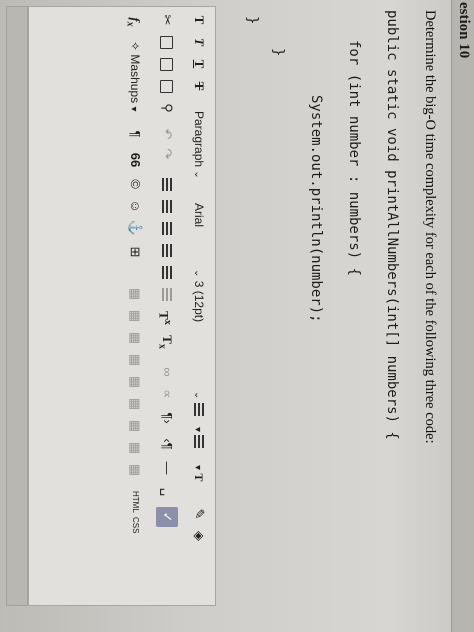 This screenshot has height=632, width=474. I want to click on subscript-icon: T, so click(167, 339).